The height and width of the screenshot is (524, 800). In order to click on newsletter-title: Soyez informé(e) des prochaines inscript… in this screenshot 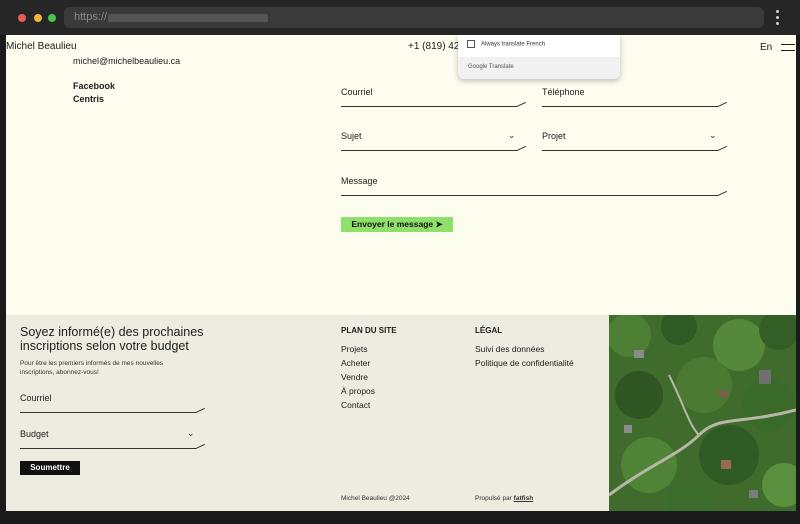, I will do `click(112, 339)`.